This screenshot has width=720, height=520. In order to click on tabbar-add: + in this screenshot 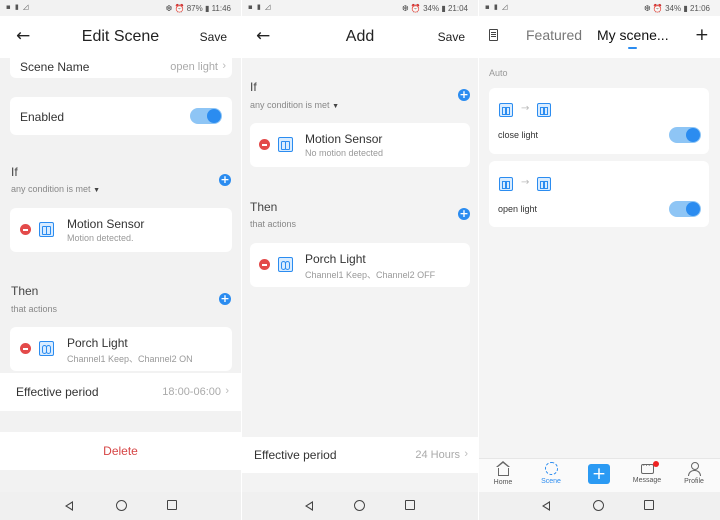, I will do `click(599, 474)`.